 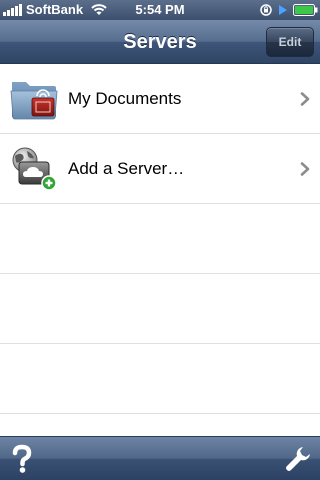 I want to click on battery-icon, so click(x=305, y=10).